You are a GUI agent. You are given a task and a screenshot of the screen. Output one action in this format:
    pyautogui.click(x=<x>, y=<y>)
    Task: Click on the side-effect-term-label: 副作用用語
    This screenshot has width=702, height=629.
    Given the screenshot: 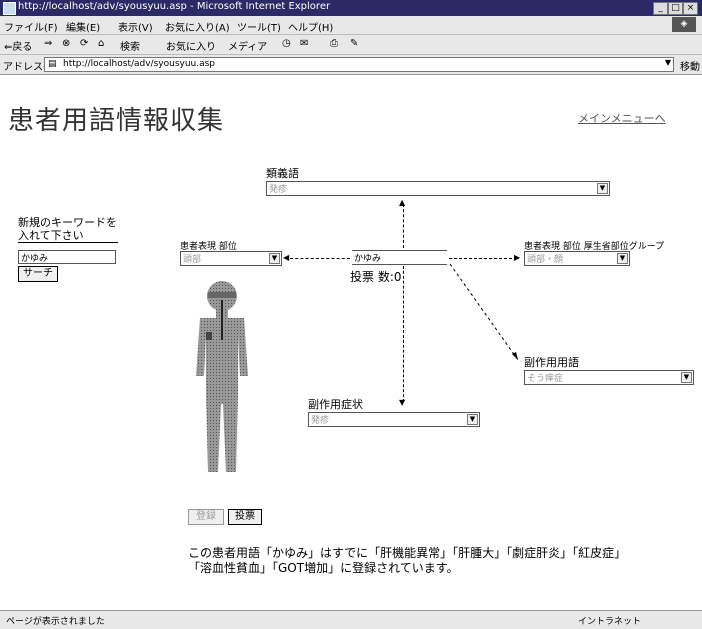 What is the action you would take?
    pyautogui.click(x=551, y=362)
    